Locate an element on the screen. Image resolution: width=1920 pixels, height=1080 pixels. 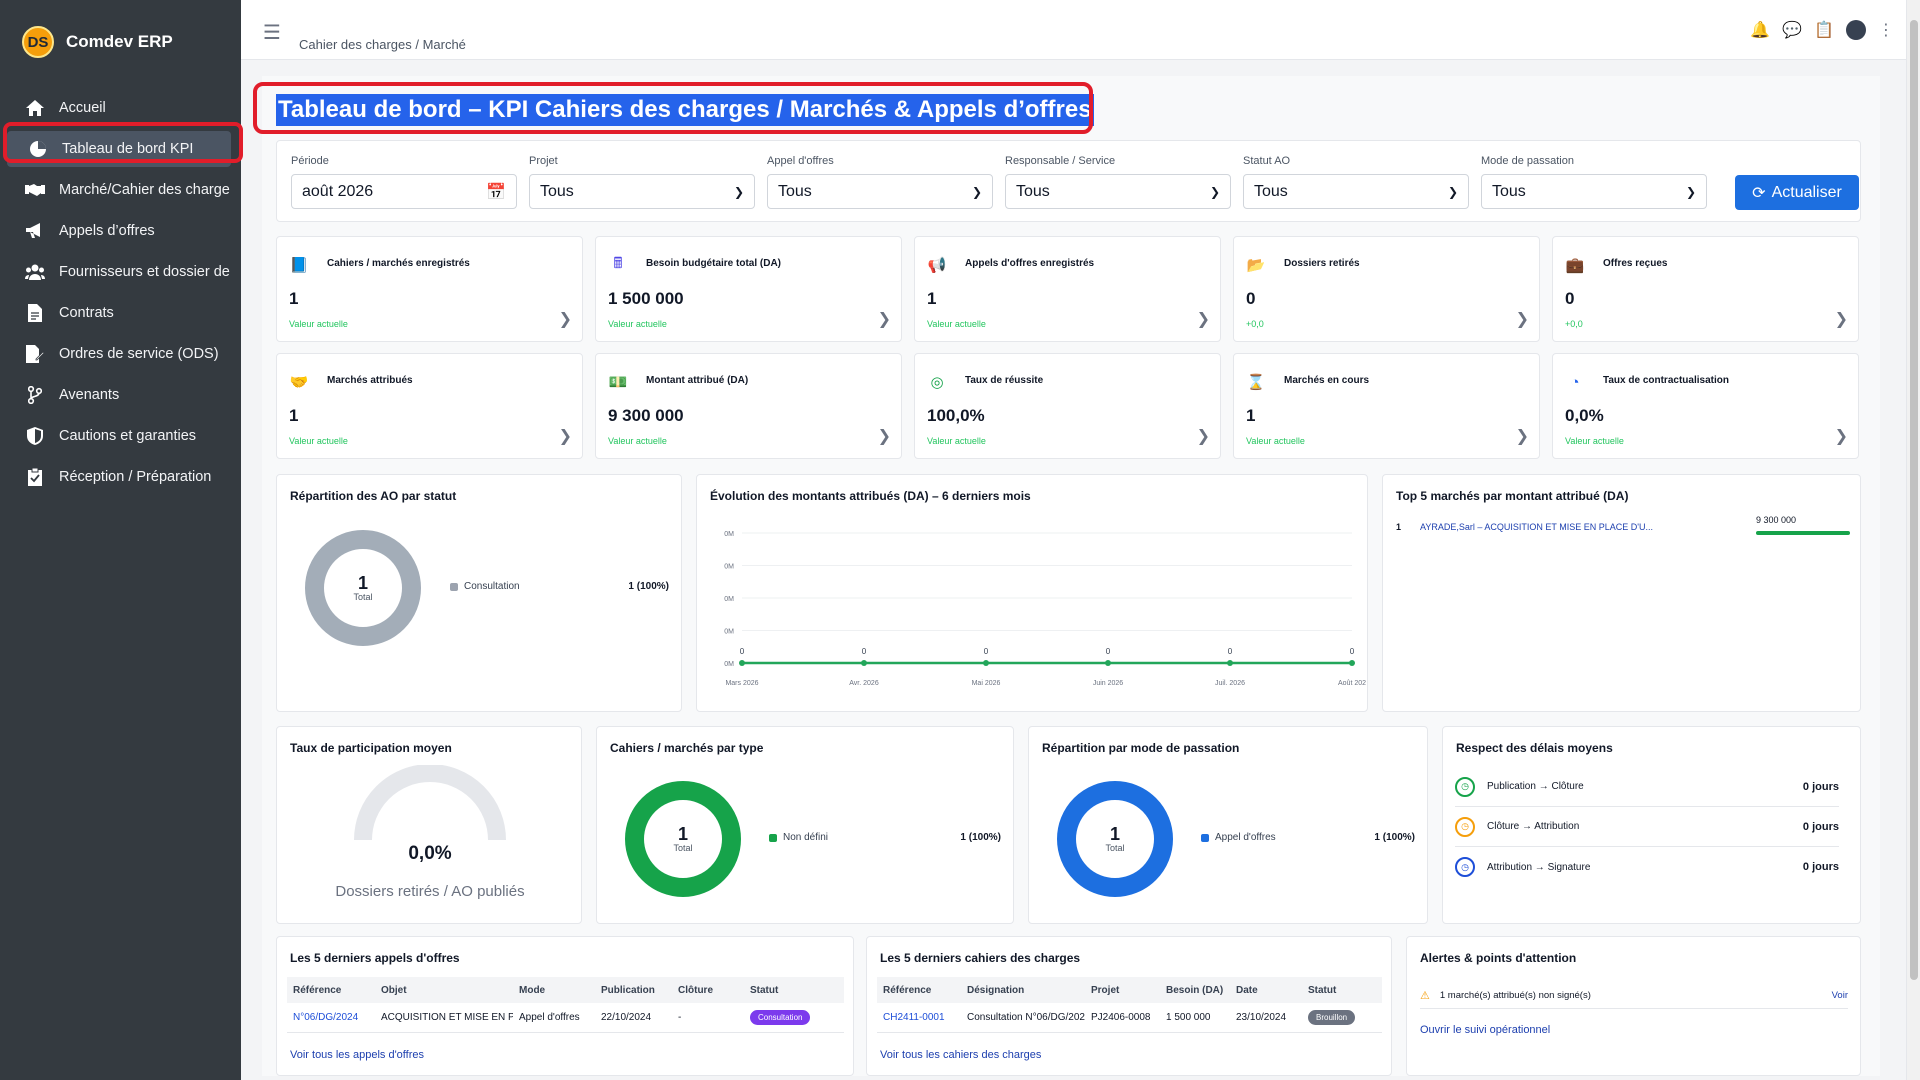
top-actions: 🔔 💬 📋 ⋮ is located at coordinates (1822, 30).